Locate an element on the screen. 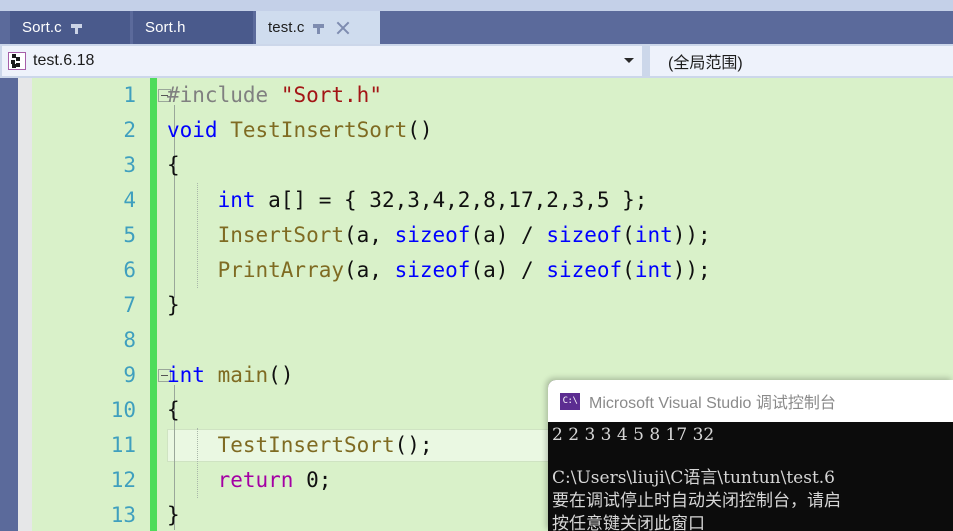  code-line-9: int main() is located at coordinates (225, 375).